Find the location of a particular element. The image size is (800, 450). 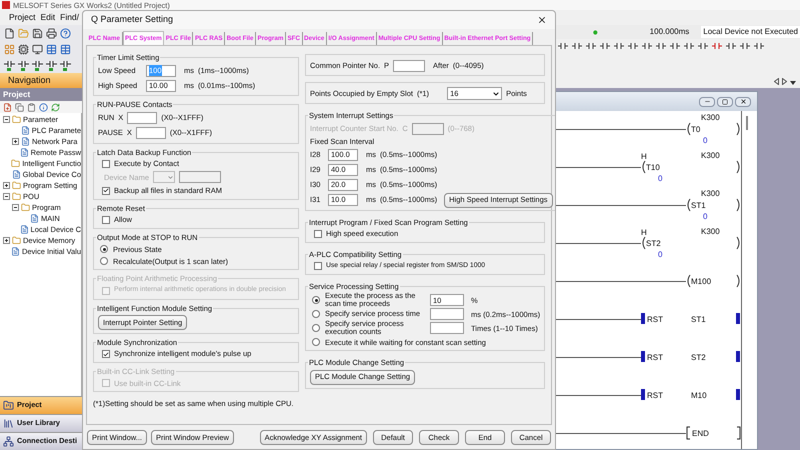

navigation-header: Navigation is located at coordinates (41, 80).